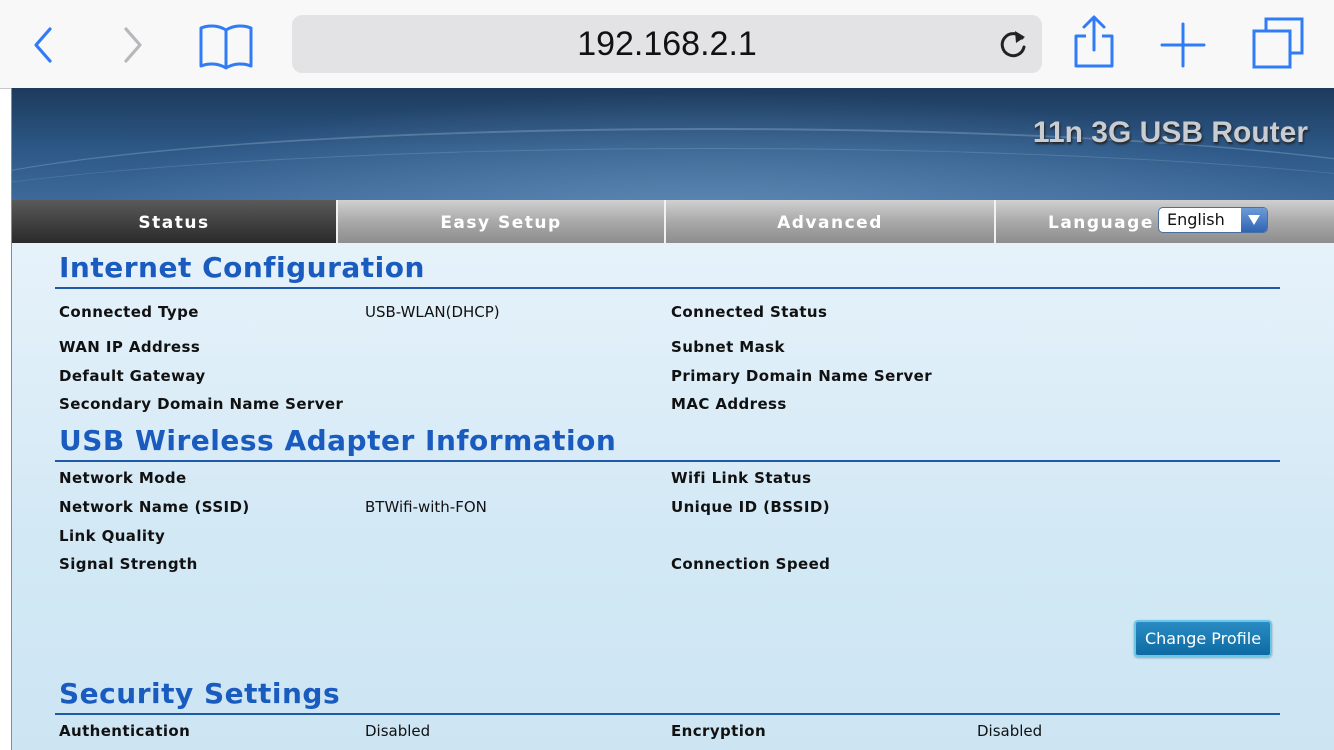 The width and height of the screenshot is (1334, 750). I want to click on chevron-right-icon, so click(133, 45).